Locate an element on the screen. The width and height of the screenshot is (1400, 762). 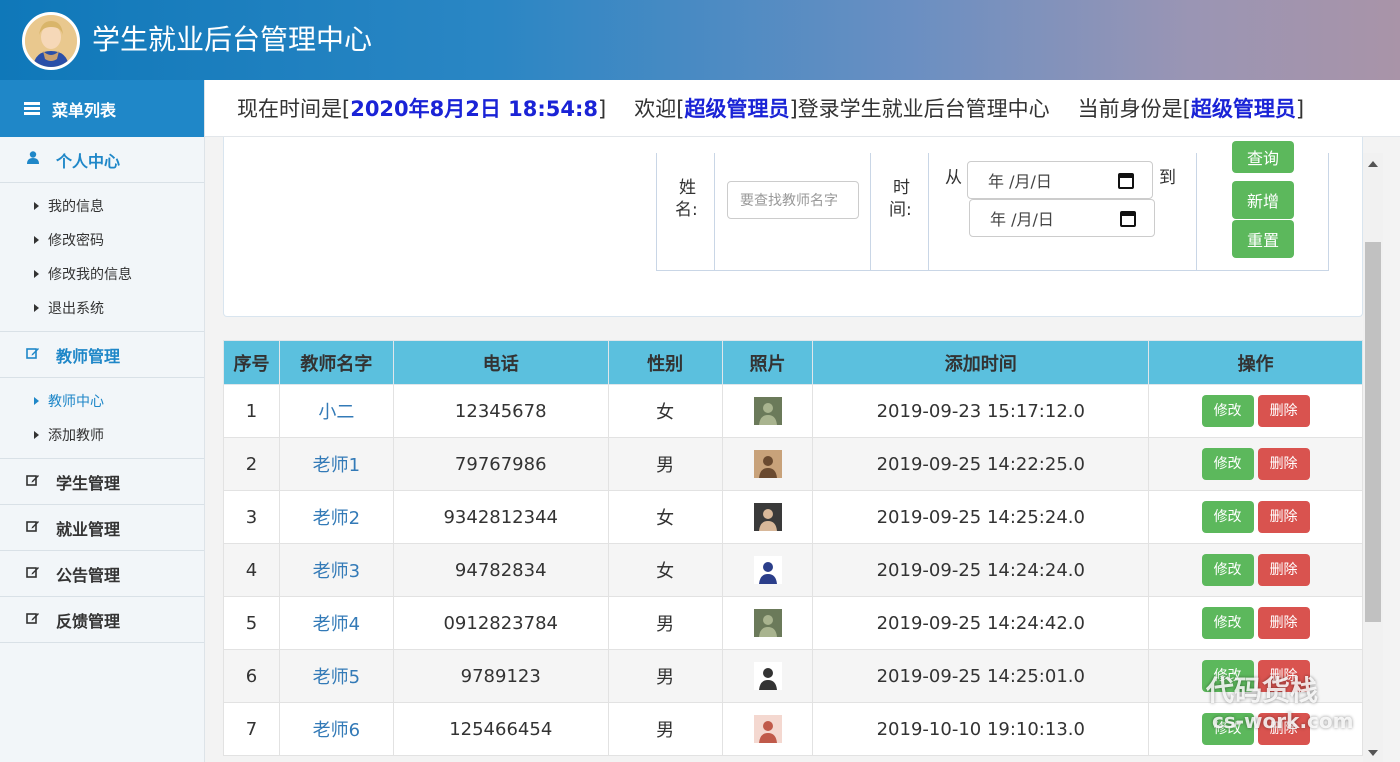
sidebar-item-change-password: 修改密码 is located at coordinates (102, 240).